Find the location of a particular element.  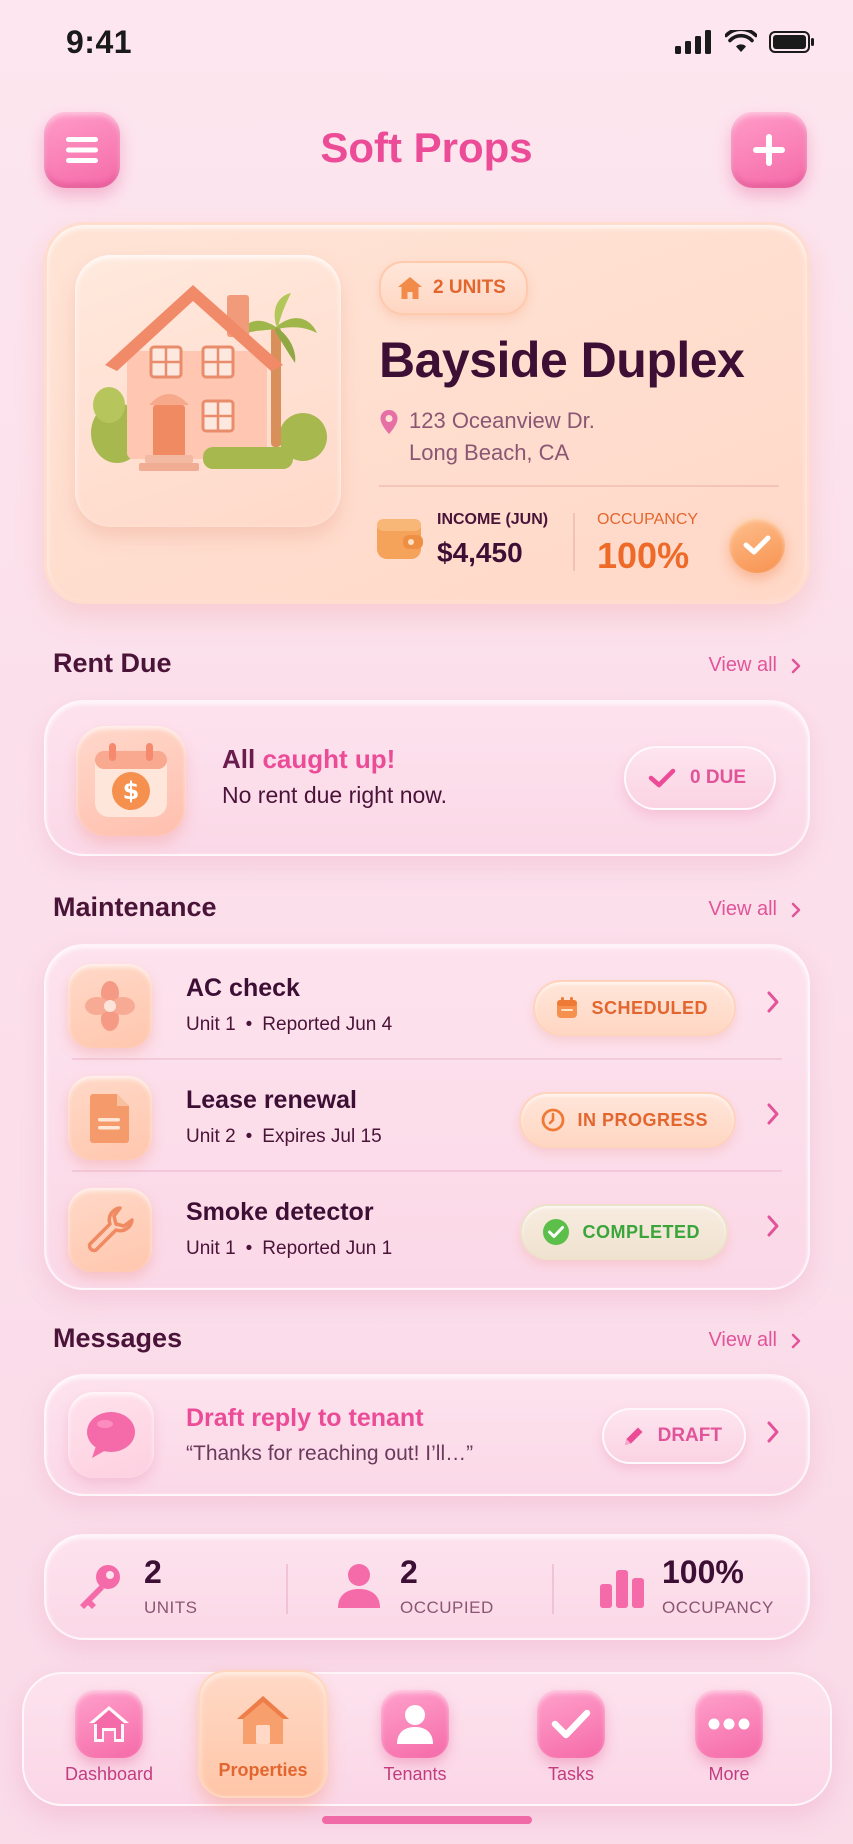

tab-label: Properties is located at coordinates (263, 1770).